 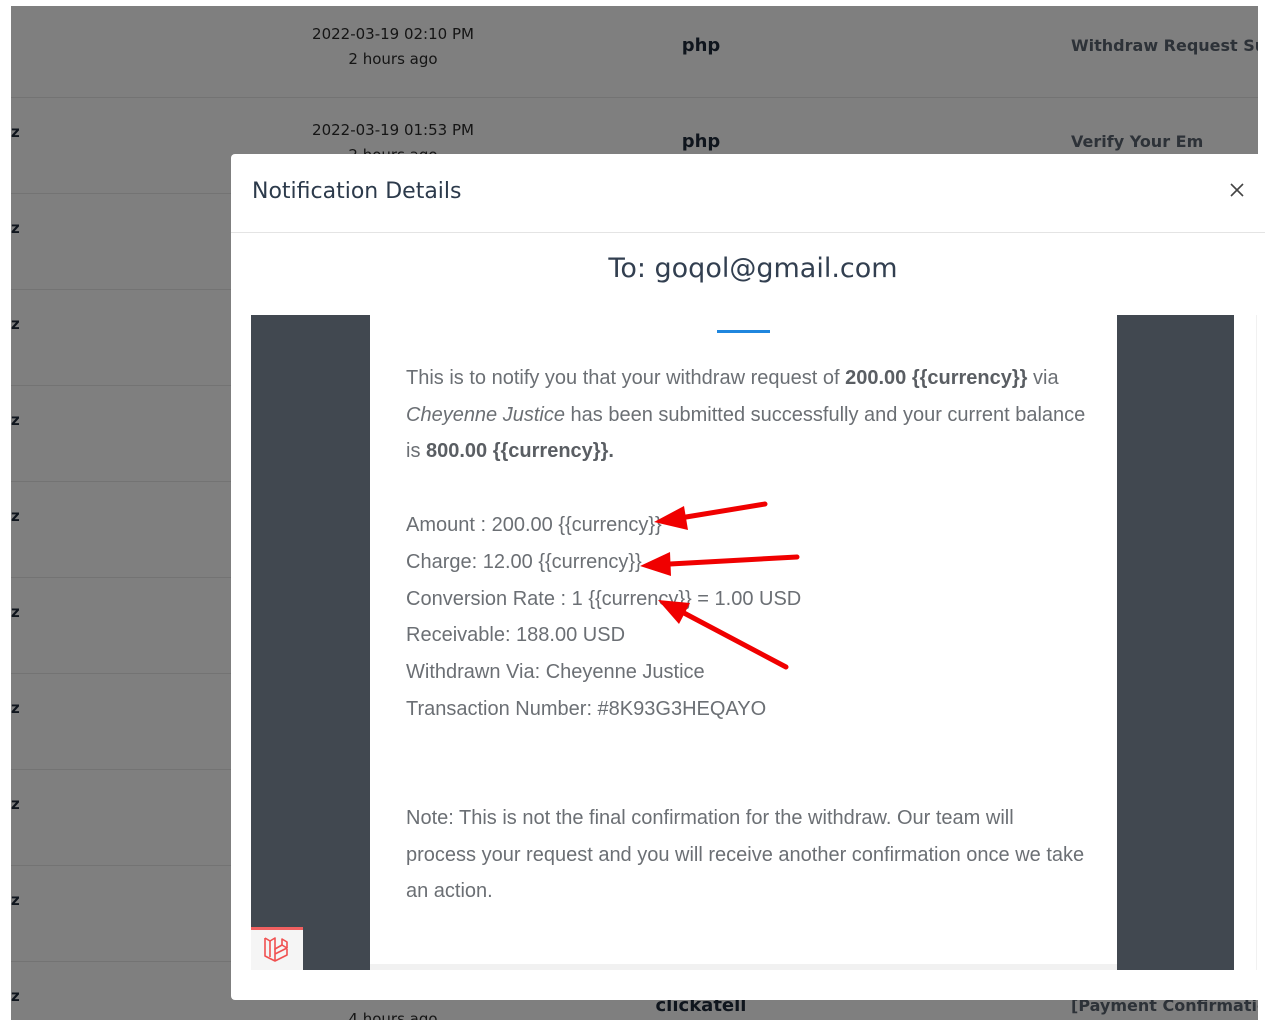 What do you see at coordinates (743, 967) in the screenshot?
I see `horizontal-scrollbar` at bounding box center [743, 967].